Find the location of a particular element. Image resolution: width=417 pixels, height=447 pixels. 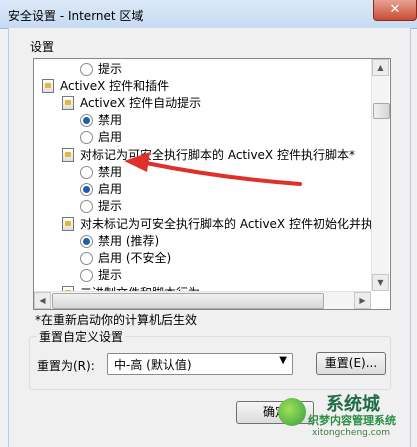

watermark-url: xitongcheng.com is located at coordinates (351, 433).